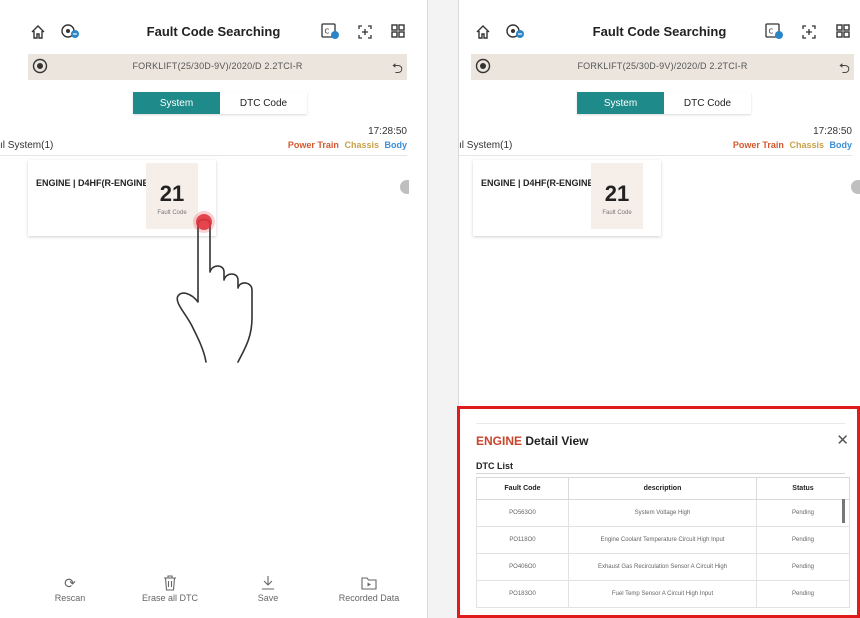 The image size is (860, 618). Describe the element at coordinates (494, 466) in the screenshot. I see `dtc-list-label: DTC List` at that location.